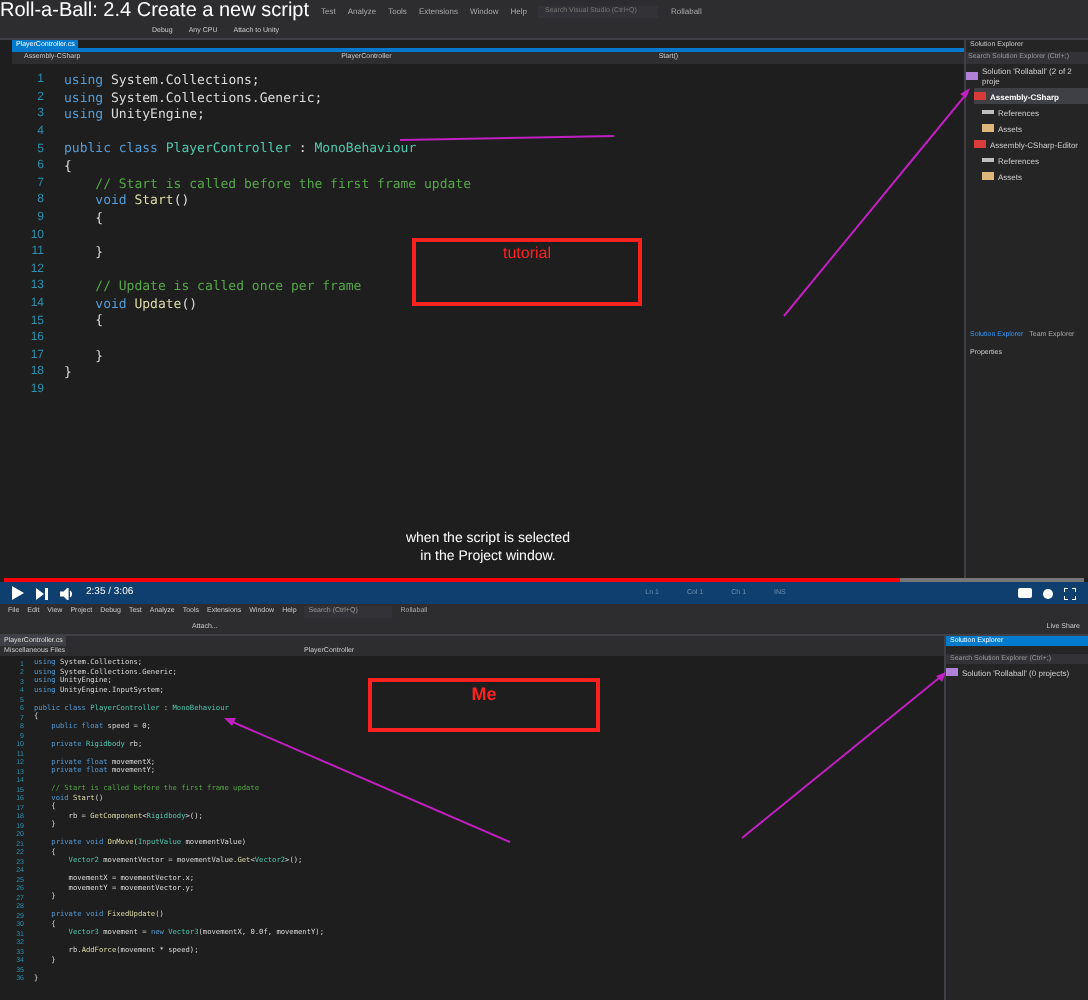 This screenshot has width=1088, height=1000. What do you see at coordinates (1070, 593) in the screenshot?
I see `fullscreen-icon` at bounding box center [1070, 593].